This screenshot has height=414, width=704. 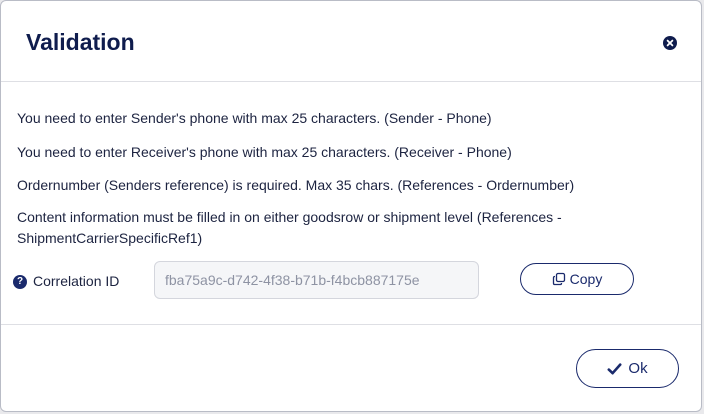 I want to click on dialog-title: Validation, so click(x=80, y=42).